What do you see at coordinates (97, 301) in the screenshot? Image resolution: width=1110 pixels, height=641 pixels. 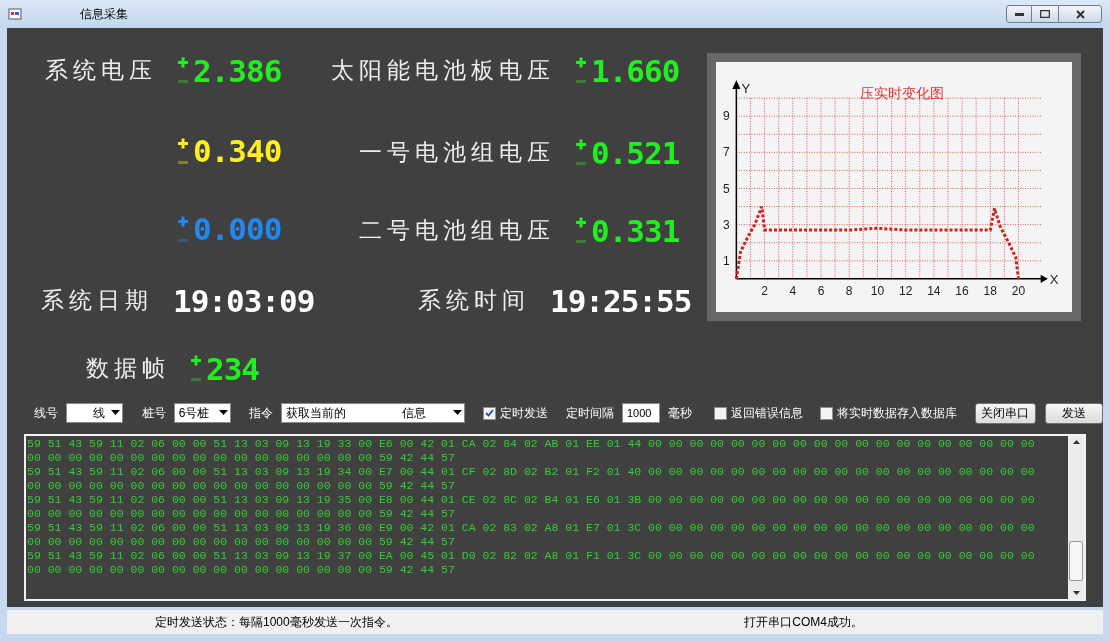 I see `readout-label: 系统日期` at bounding box center [97, 301].